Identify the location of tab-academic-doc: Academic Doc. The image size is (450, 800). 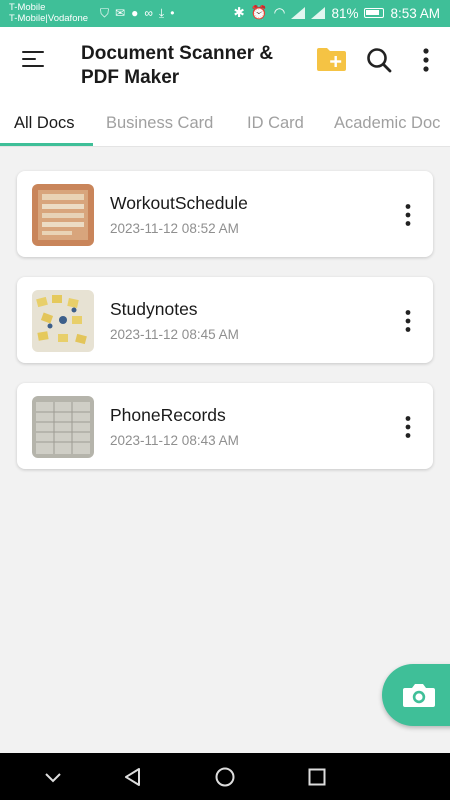
(387, 123).